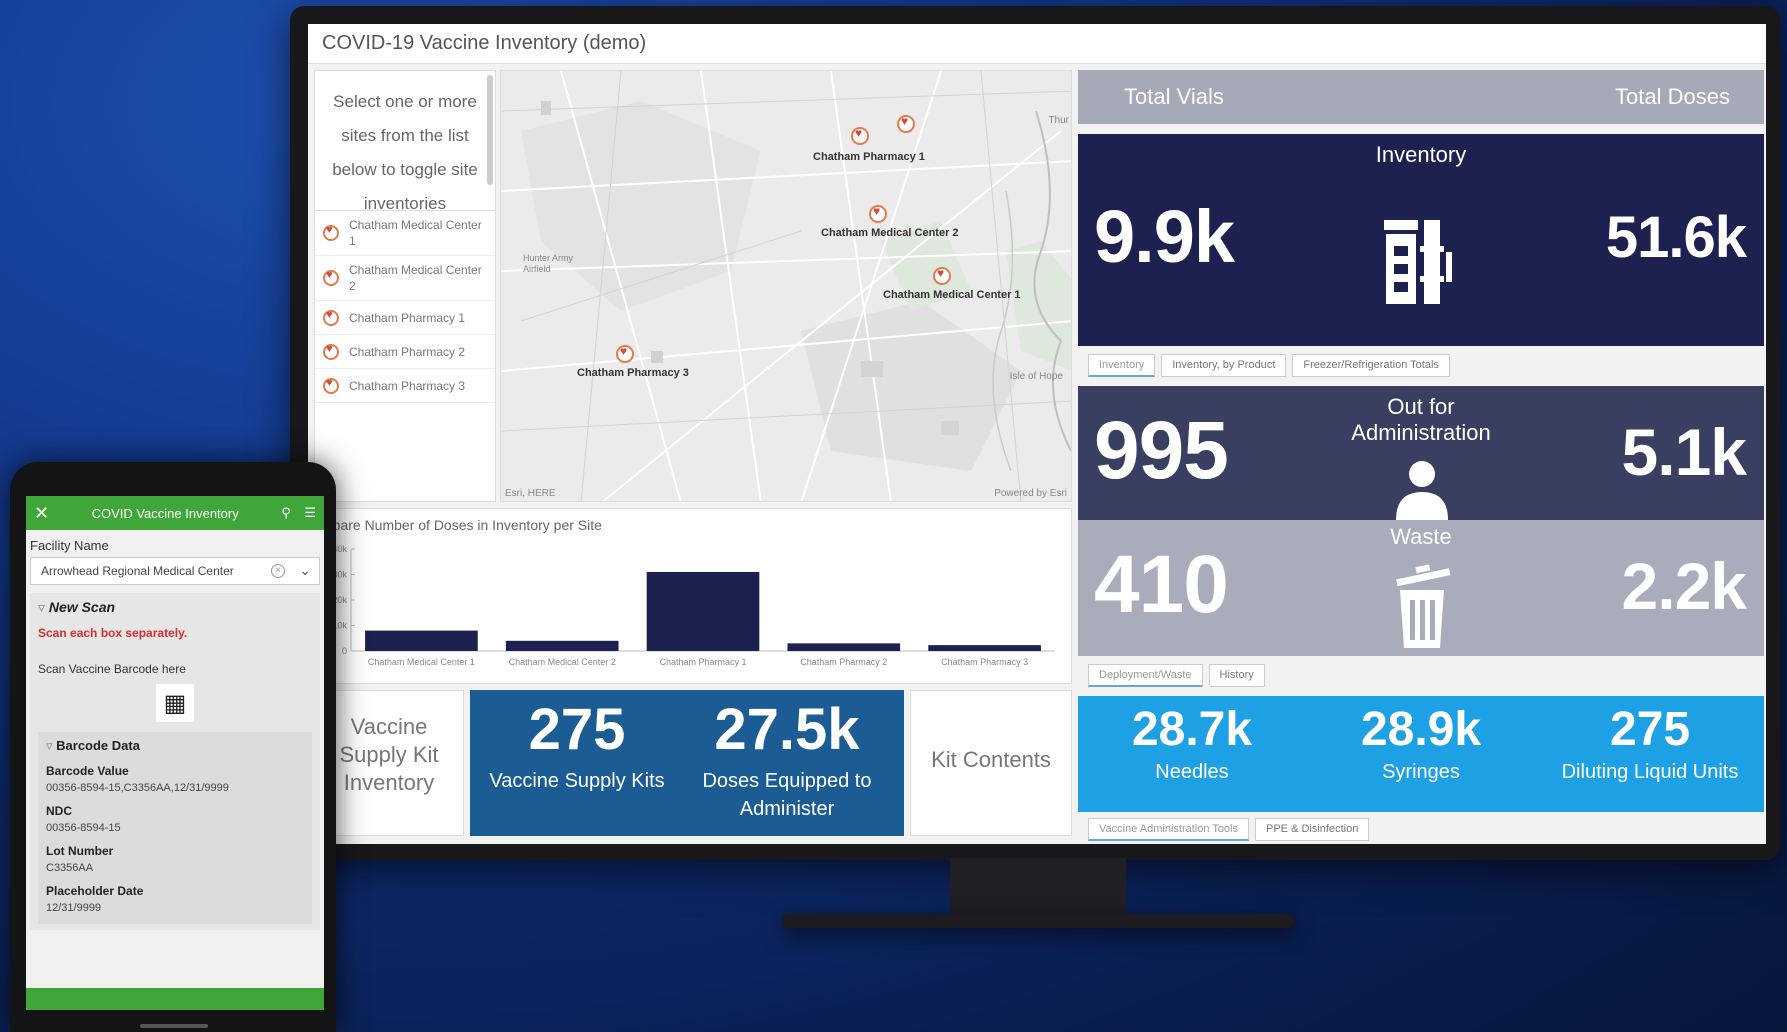 The height and width of the screenshot is (1032, 1787). Describe the element at coordinates (165, 513) in the screenshot. I see `phone-app-title: COVID Vaccine Inventory` at that location.